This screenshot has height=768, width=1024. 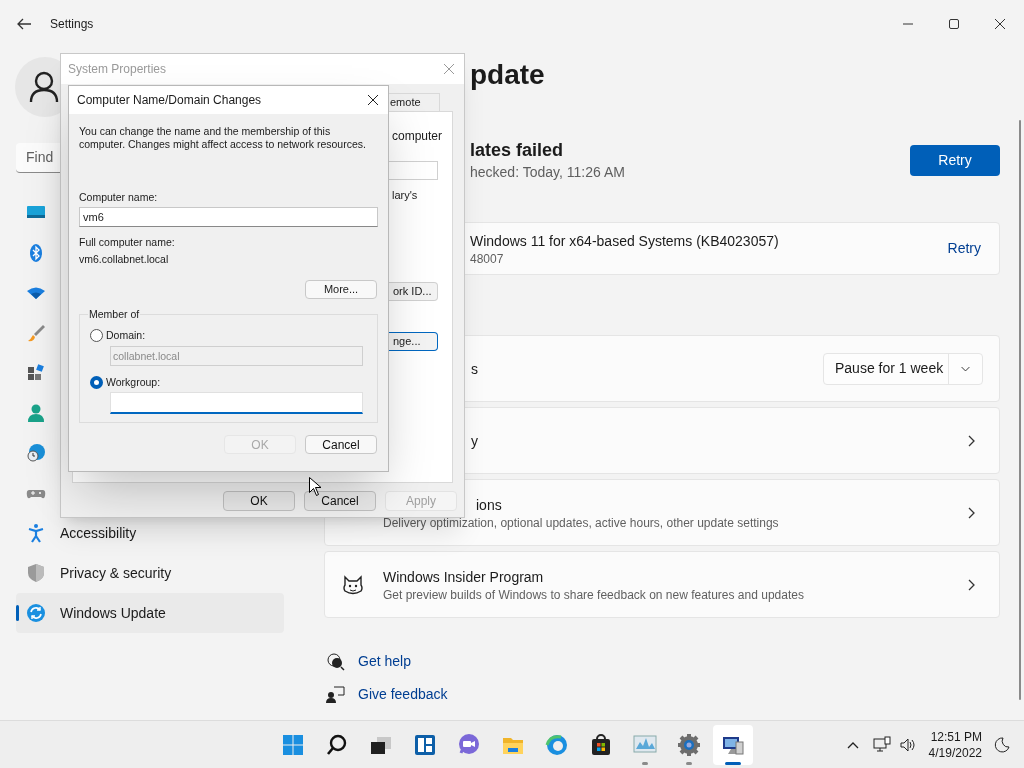 What do you see at coordinates (547, 172) in the screenshot?
I see `status-subtitle: hecked: Today, 11:26 AM` at bounding box center [547, 172].